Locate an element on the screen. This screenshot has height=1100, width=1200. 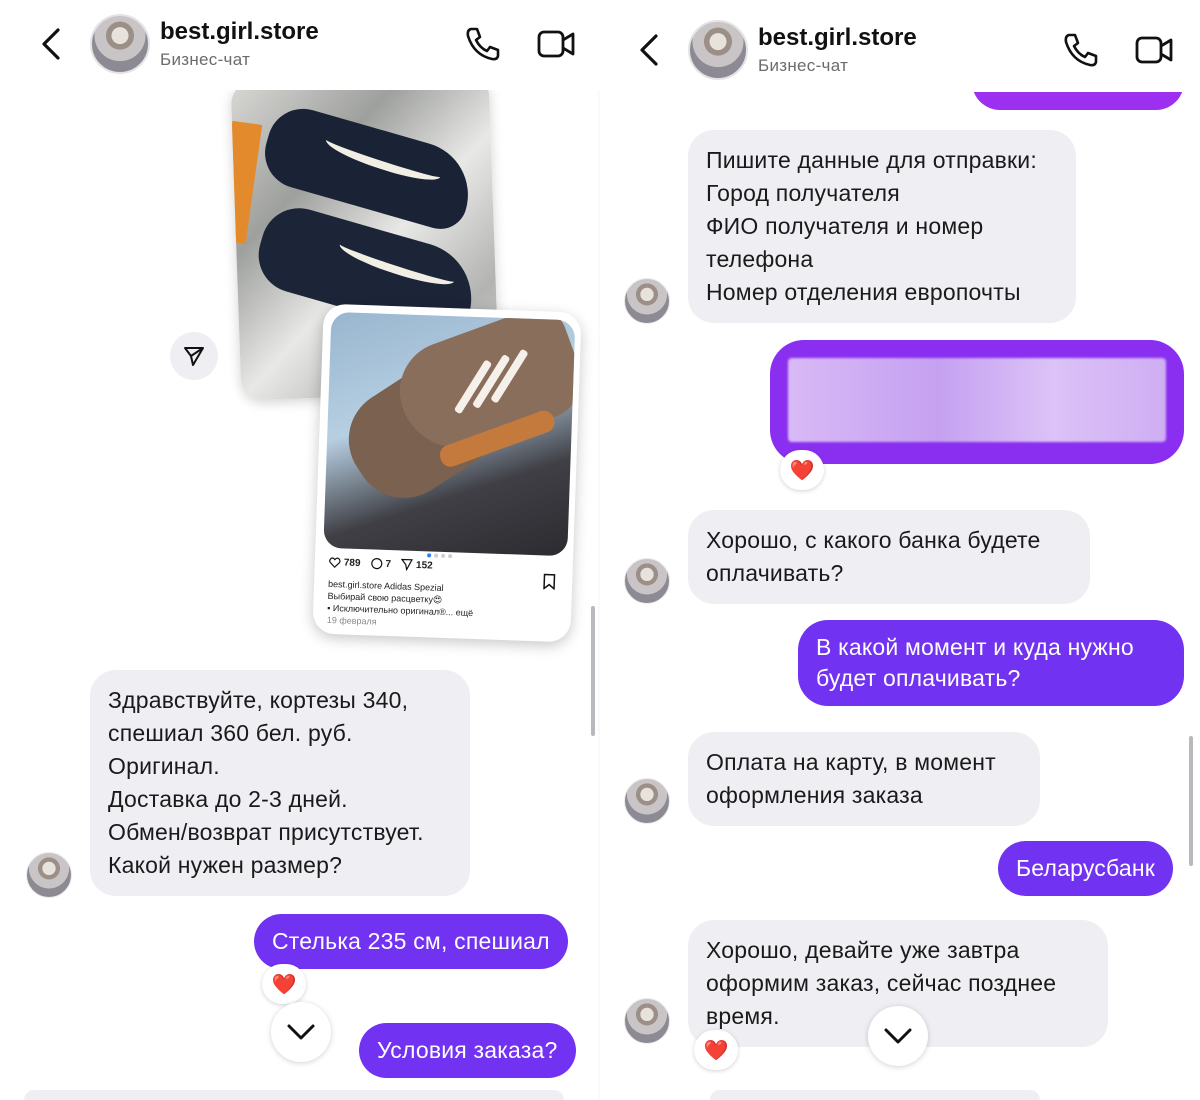
shares-value: 152 is located at coordinates (424, 565).